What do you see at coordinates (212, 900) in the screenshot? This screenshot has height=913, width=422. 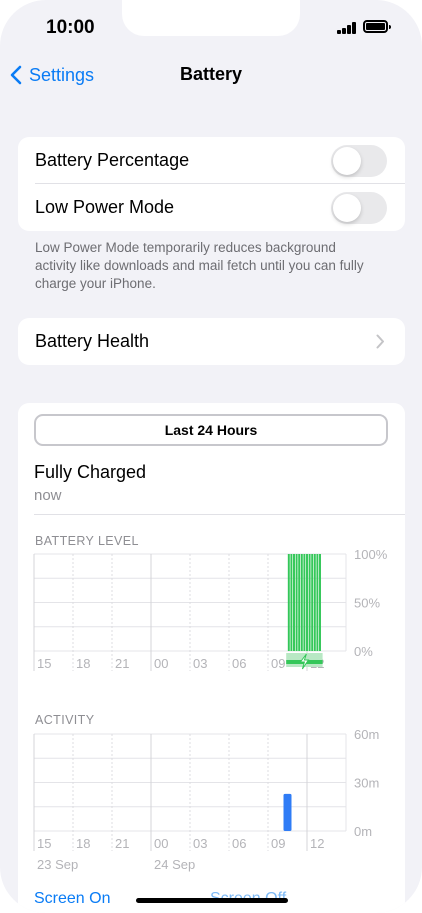 I see `home-indicator` at bounding box center [212, 900].